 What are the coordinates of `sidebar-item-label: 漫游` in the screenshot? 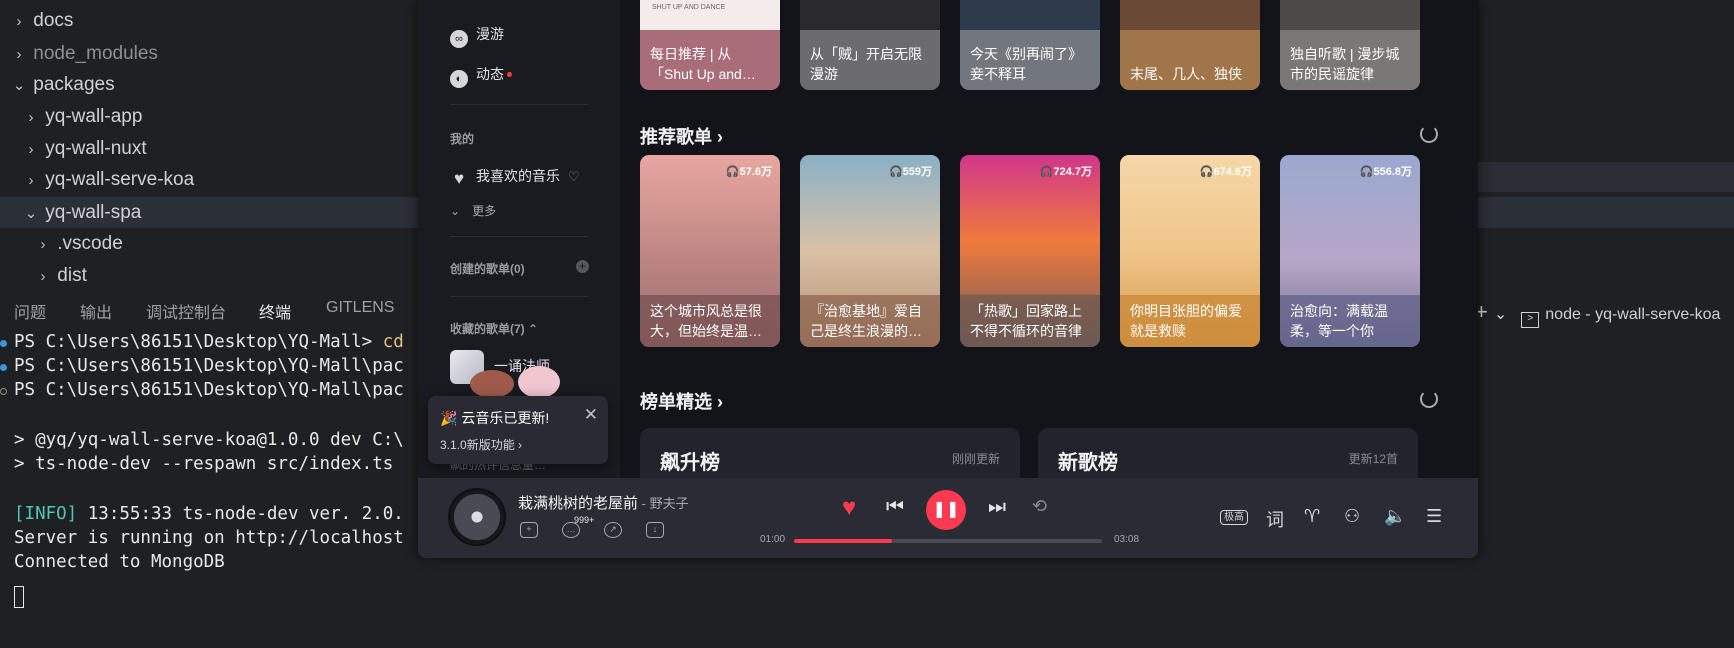 It's located at (490, 34).